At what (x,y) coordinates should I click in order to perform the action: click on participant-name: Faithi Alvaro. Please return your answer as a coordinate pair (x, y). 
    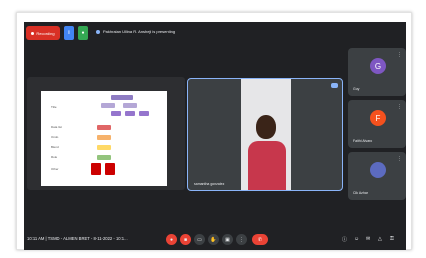
    Looking at the image, I should click on (363, 141).